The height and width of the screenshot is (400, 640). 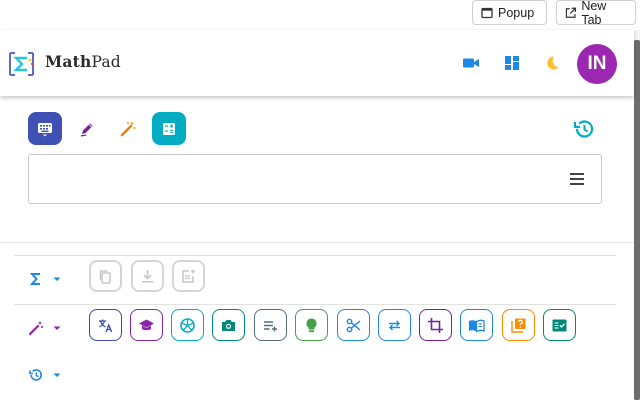 I want to click on camera-icon, so click(x=228, y=325).